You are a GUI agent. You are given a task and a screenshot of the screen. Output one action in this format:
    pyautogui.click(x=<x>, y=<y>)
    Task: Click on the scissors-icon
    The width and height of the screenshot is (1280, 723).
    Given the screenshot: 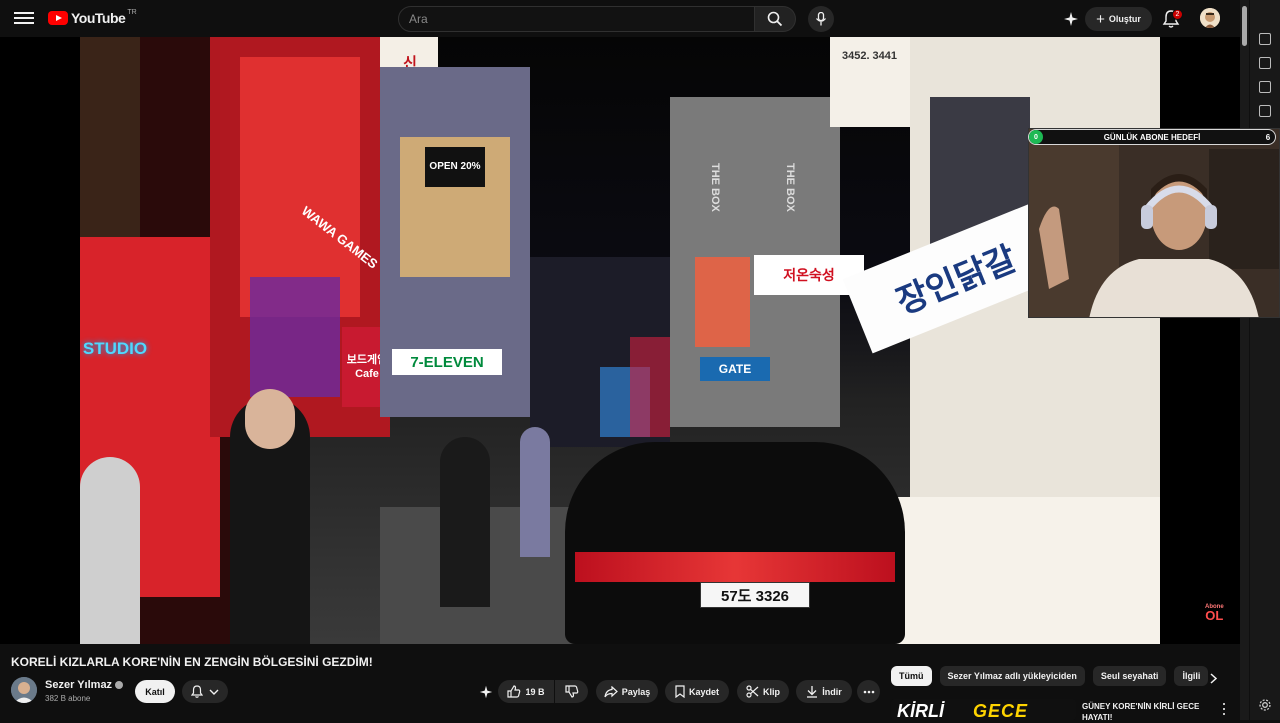 What is the action you would take?
    pyautogui.click(x=752, y=691)
    